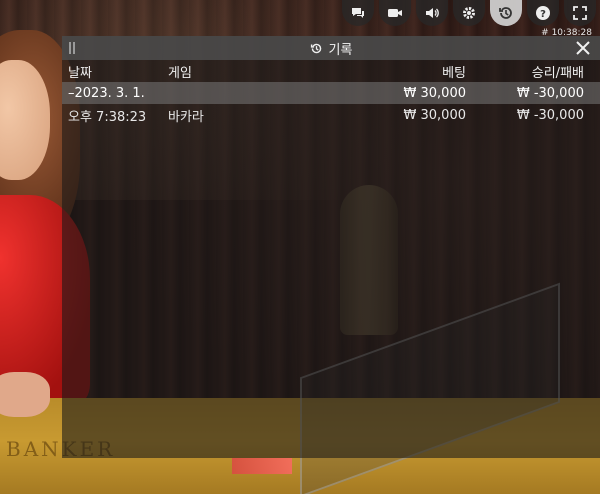  What do you see at coordinates (331, 71) in the screenshot?
I see `table-header-row: 날짜 게임 베팅 승리/패배` at bounding box center [331, 71].